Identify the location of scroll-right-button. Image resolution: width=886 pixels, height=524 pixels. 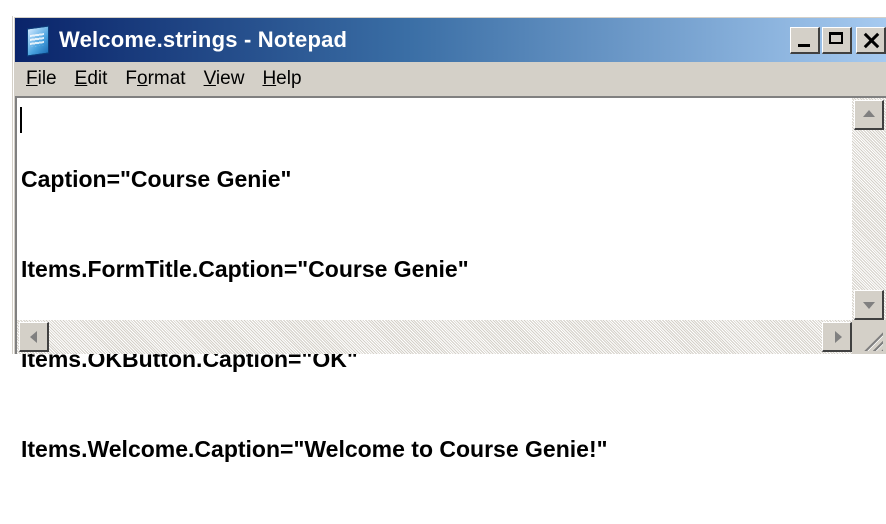
(837, 337).